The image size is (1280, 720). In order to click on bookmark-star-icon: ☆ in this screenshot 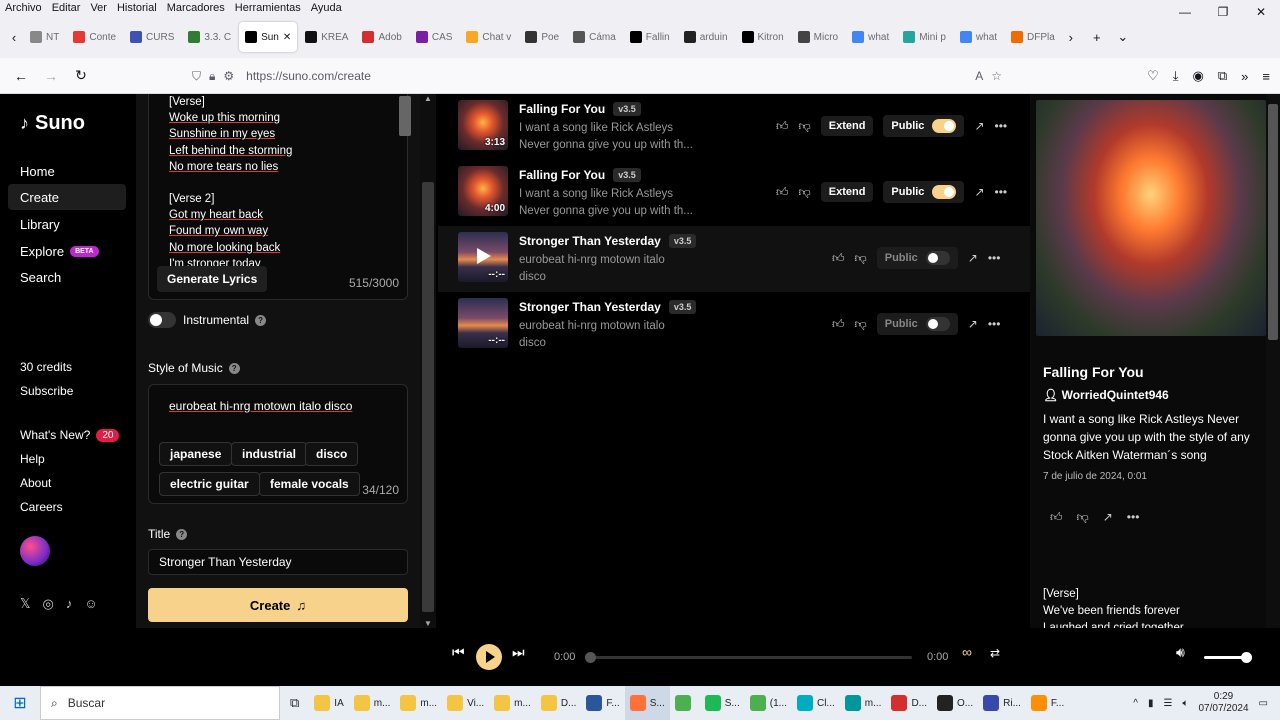, I will do `click(996, 76)`.